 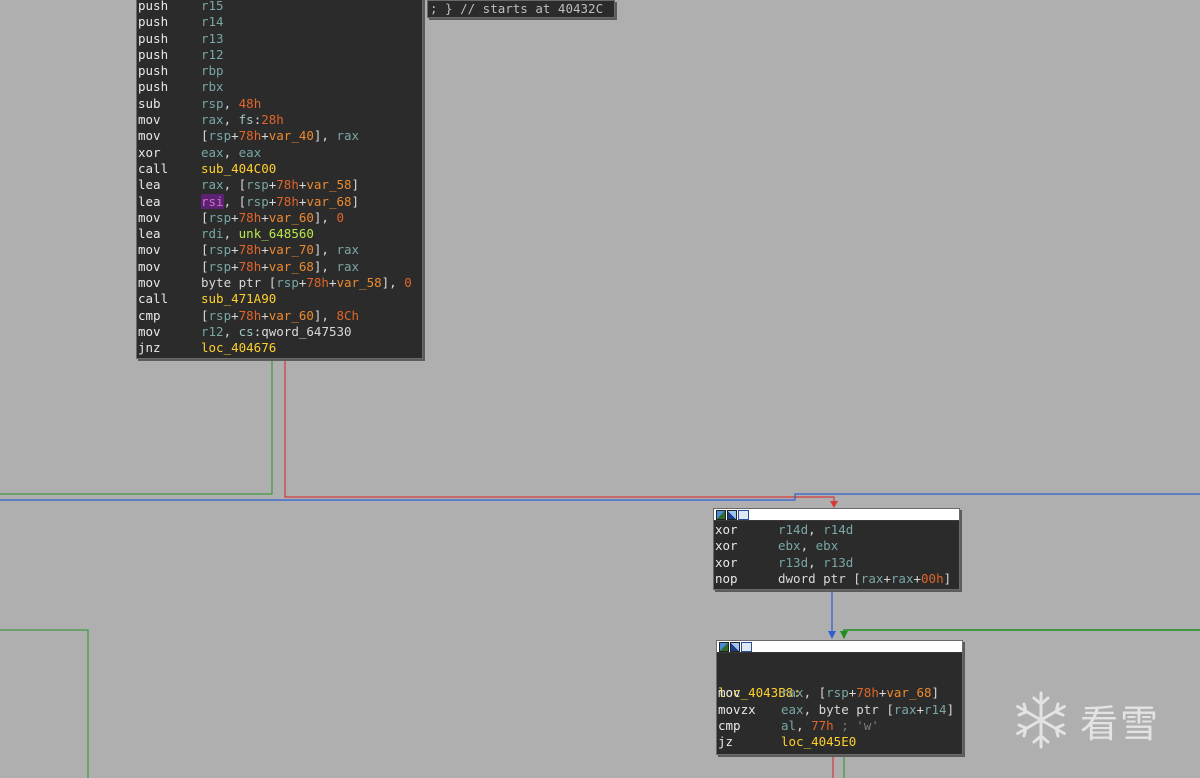 What do you see at coordinates (212, 86) in the screenshot?
I see `operand-token: rbx` at bounding box center [212, 86].